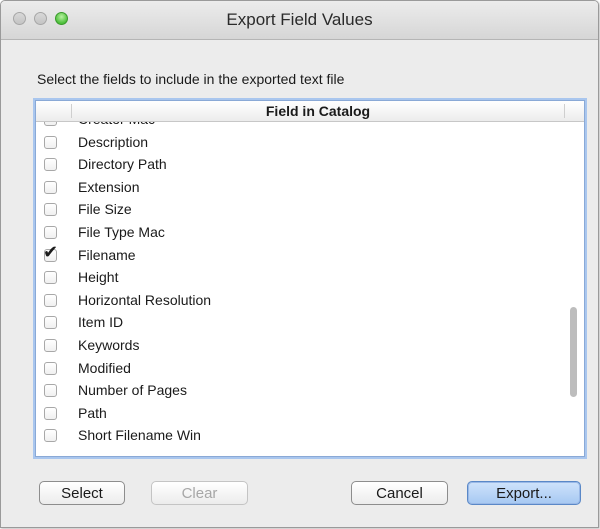  What do you see at coordinates (310, 255) in the screenshot?
I see `list-row: ✔ Filename` at bounding box center [310, 255].